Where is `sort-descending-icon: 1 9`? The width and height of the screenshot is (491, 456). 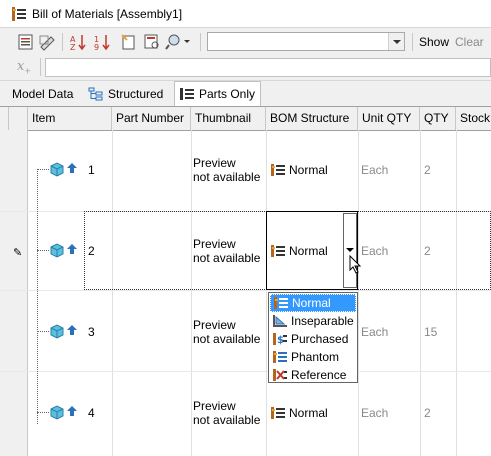
sort-descending-icon: 1 9 is located at coordinates (102, 42).